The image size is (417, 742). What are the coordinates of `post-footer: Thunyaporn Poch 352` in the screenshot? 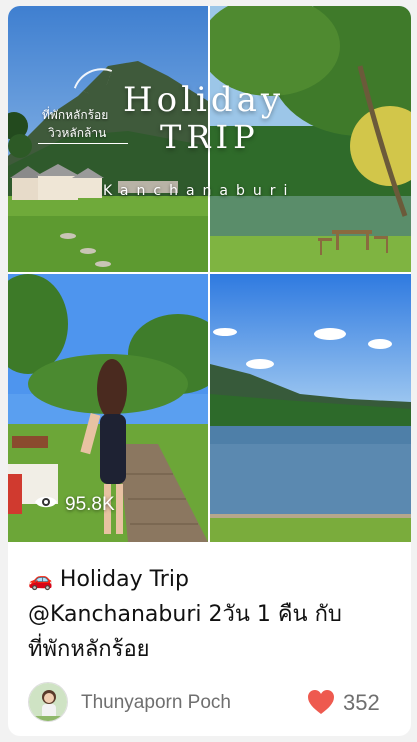 It's located at (210, 702).